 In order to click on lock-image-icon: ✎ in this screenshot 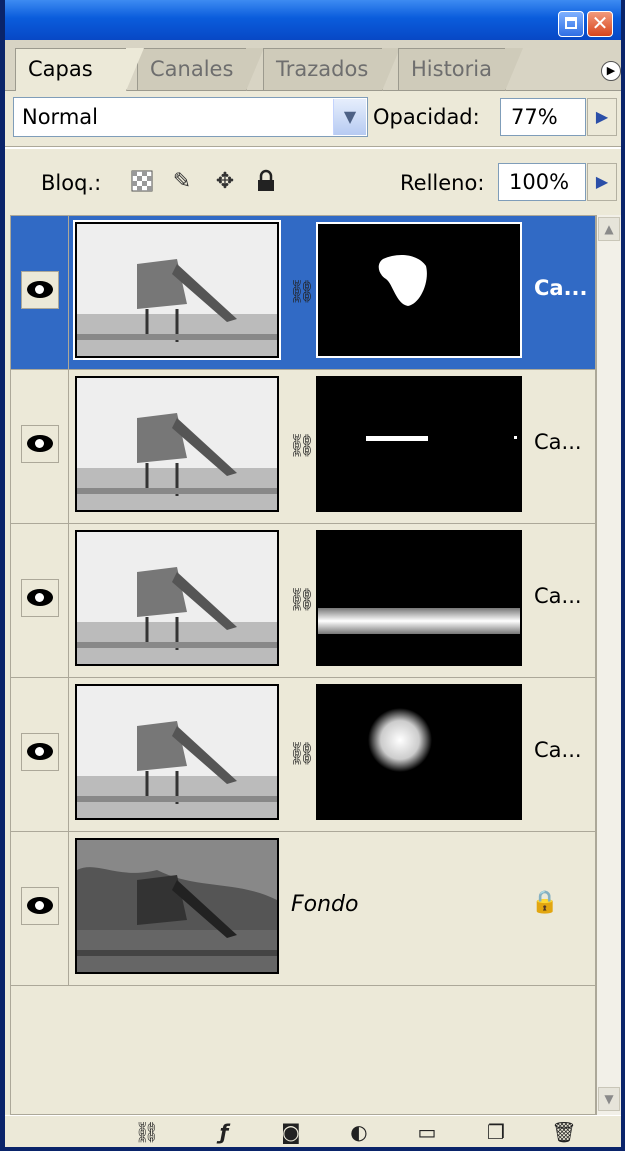, I will do `click(182, 182)`.